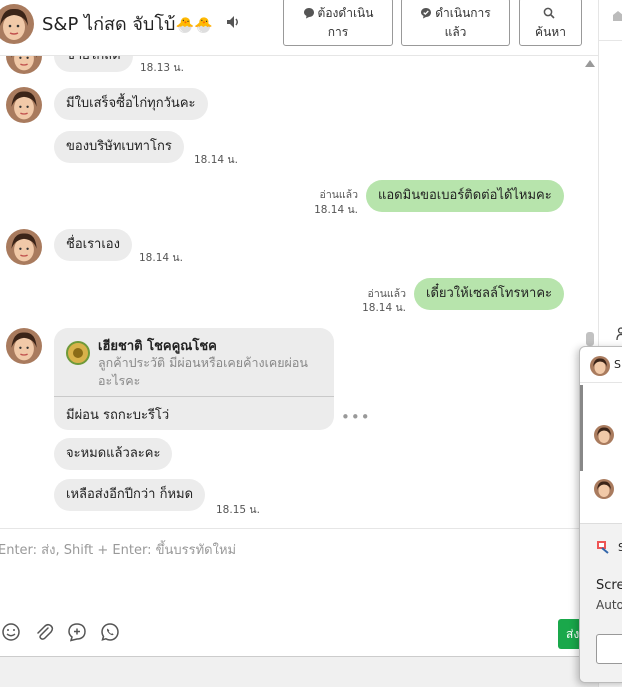 This screenshot has height=687, width=622. What do you see at coordinates (78, 353) in the screenshot?
I see `business-logo` at bounding box center [78, 353].